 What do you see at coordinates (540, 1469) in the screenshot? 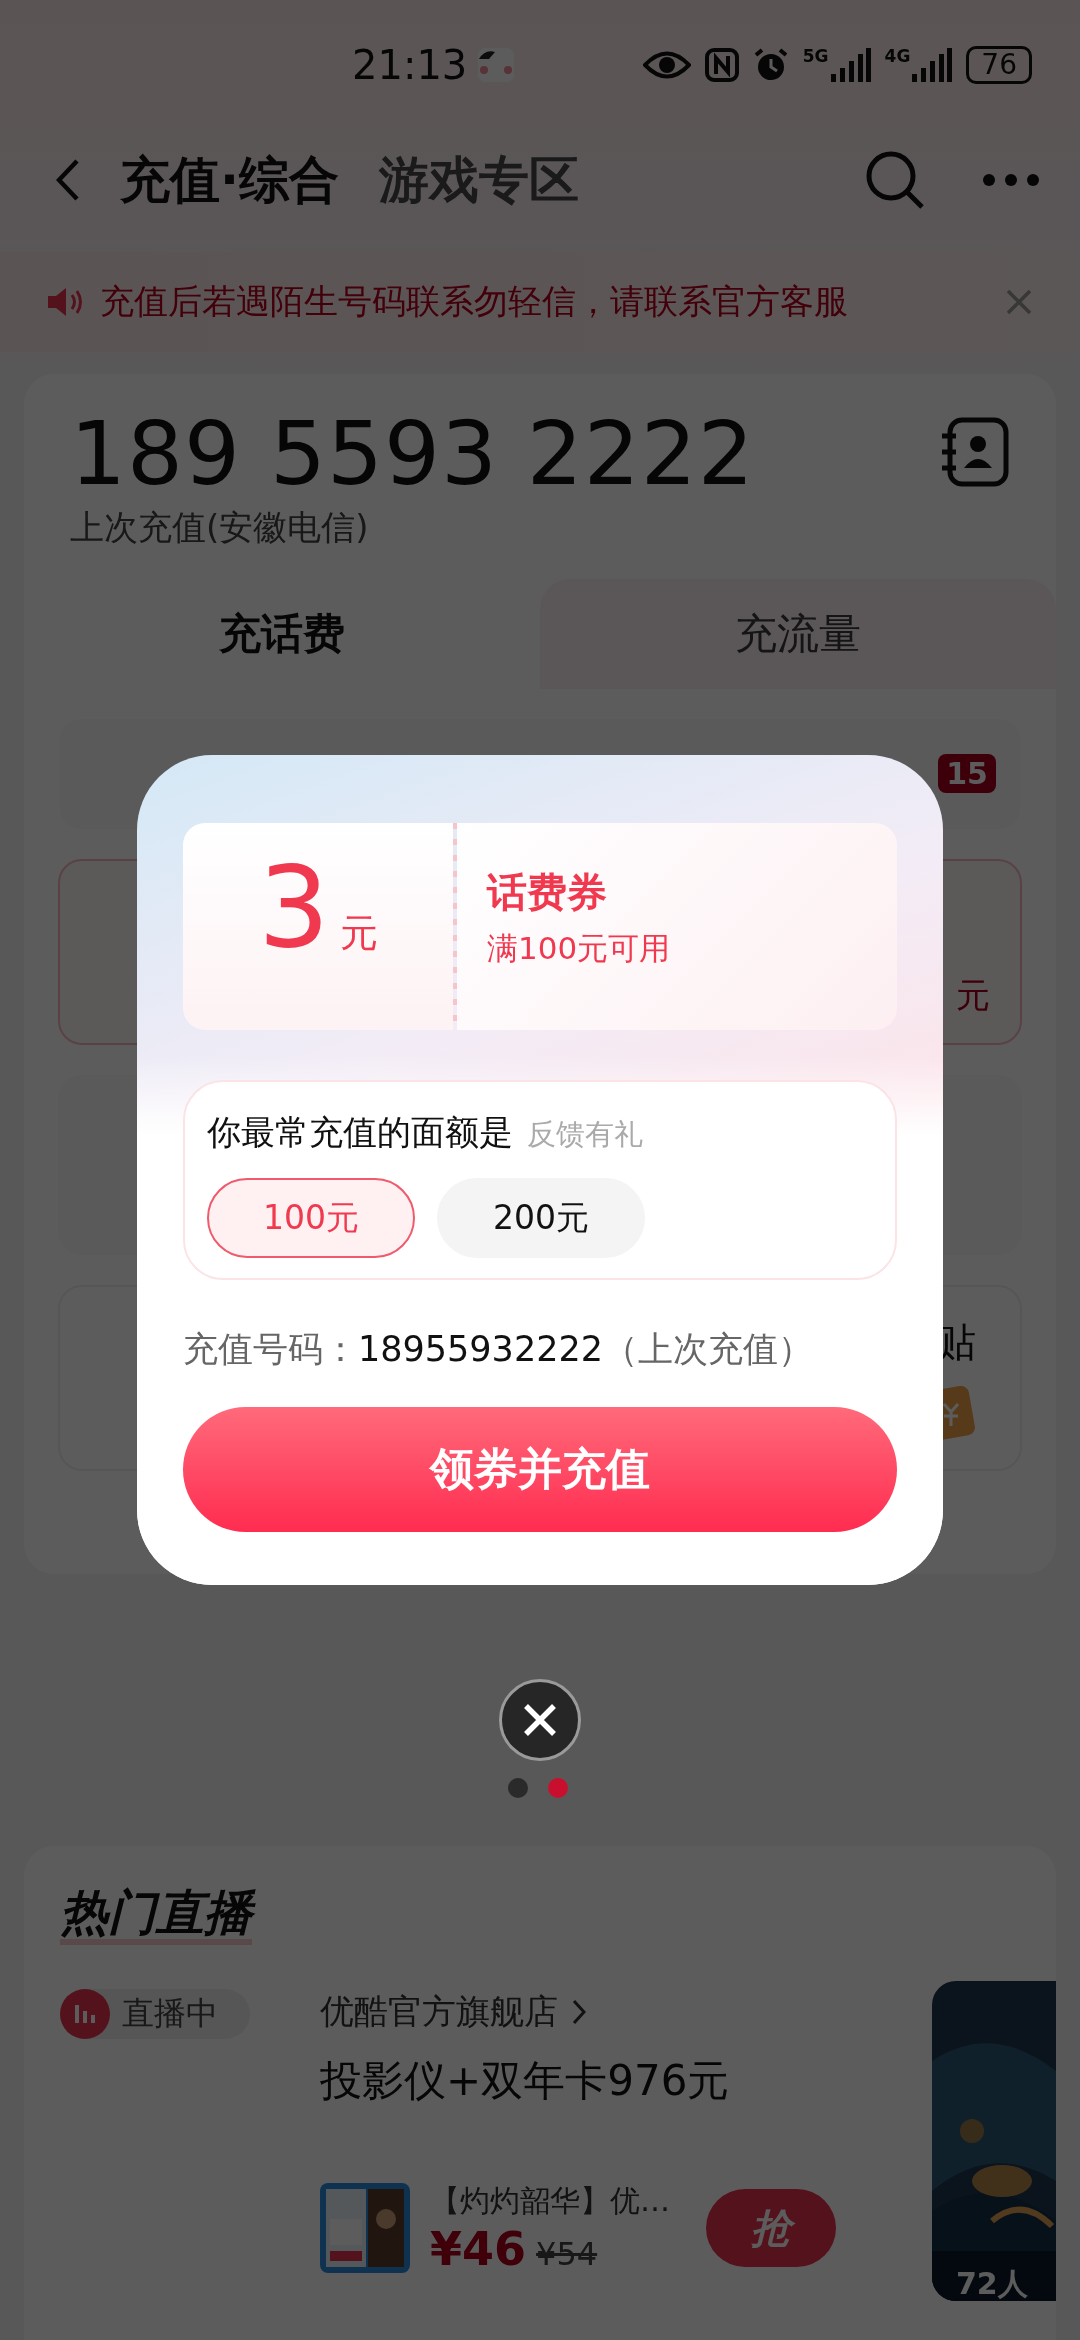
I see `claim-recharge-button: 领券并充值` at bounding box center [540, 1469].